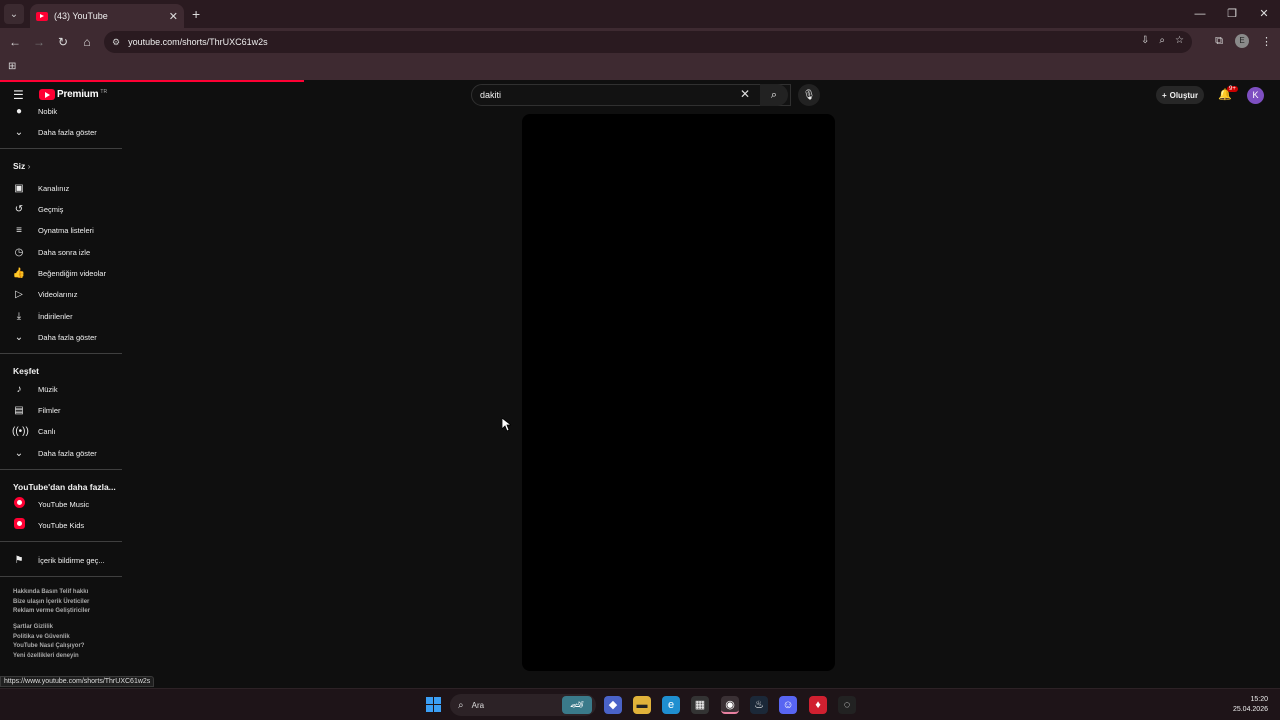 This screenshot has height=720, width=1280. I want to click on footer-line: Reklam verme Geliştiriciler, so click(51, 612).